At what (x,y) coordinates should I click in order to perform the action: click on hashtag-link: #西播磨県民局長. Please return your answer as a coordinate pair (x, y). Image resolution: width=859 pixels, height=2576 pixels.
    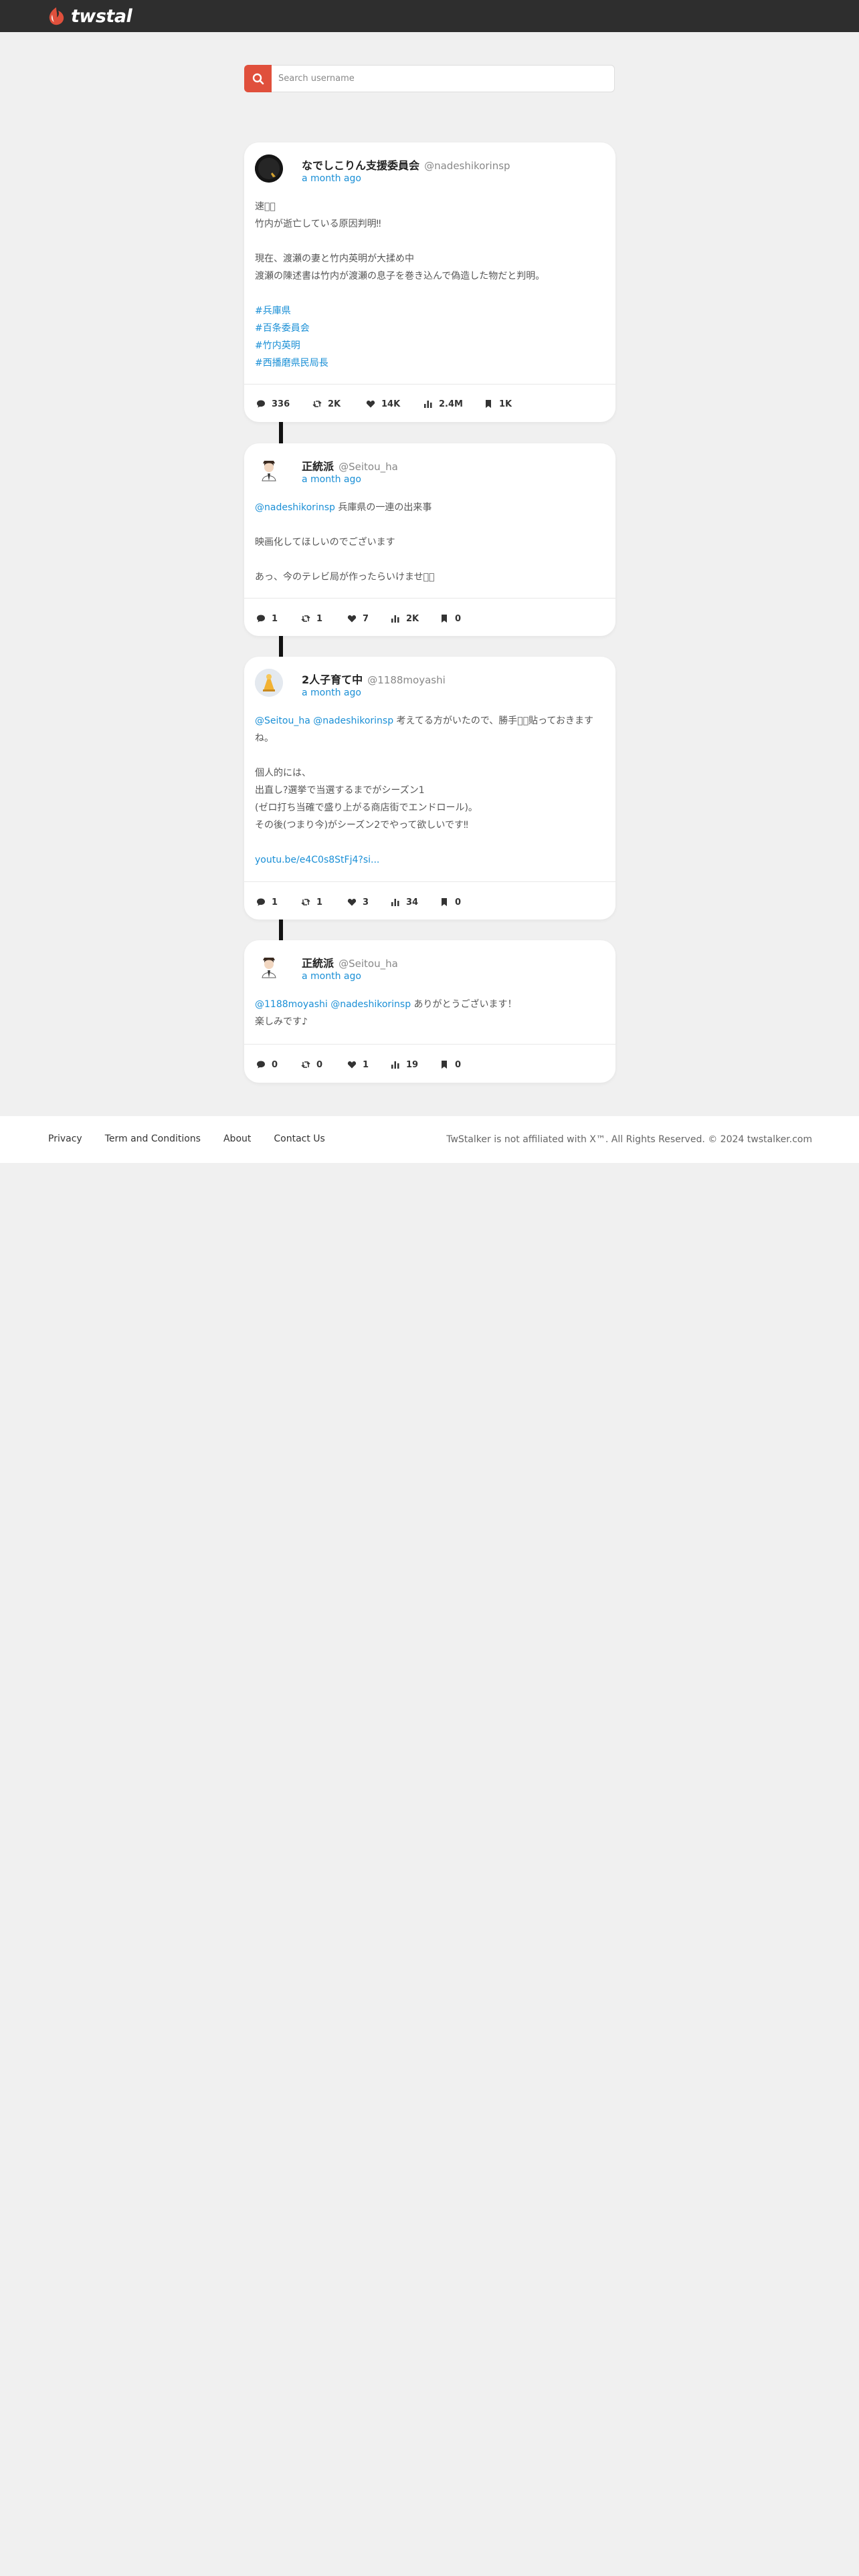
    Looking at the image, I should click on (431, 363).